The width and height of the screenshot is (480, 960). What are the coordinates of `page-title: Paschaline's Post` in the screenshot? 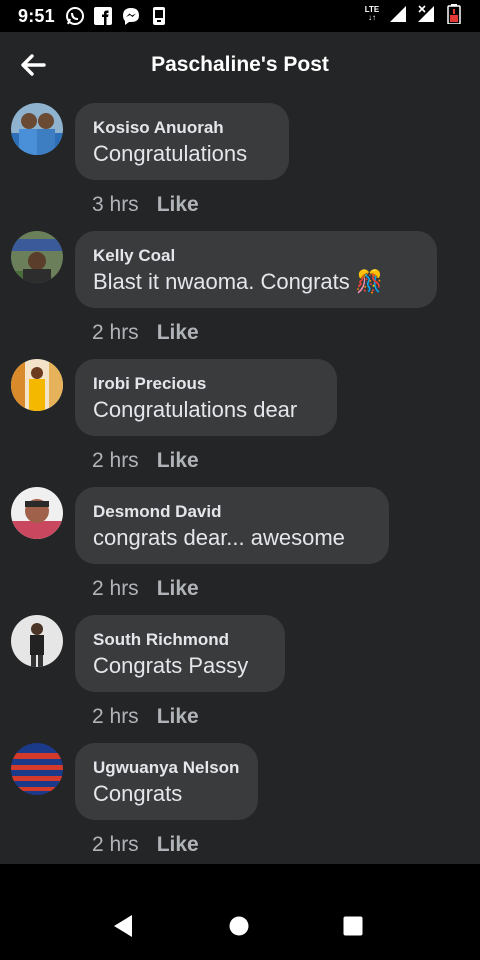 It's located at (240, 64).